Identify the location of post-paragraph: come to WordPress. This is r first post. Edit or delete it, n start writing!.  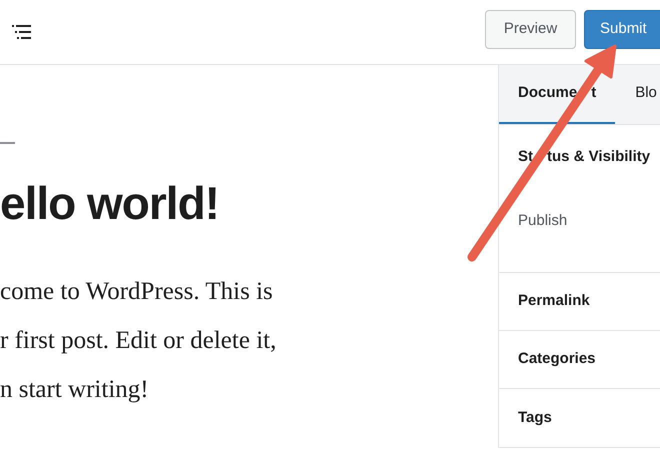
(139, 341).